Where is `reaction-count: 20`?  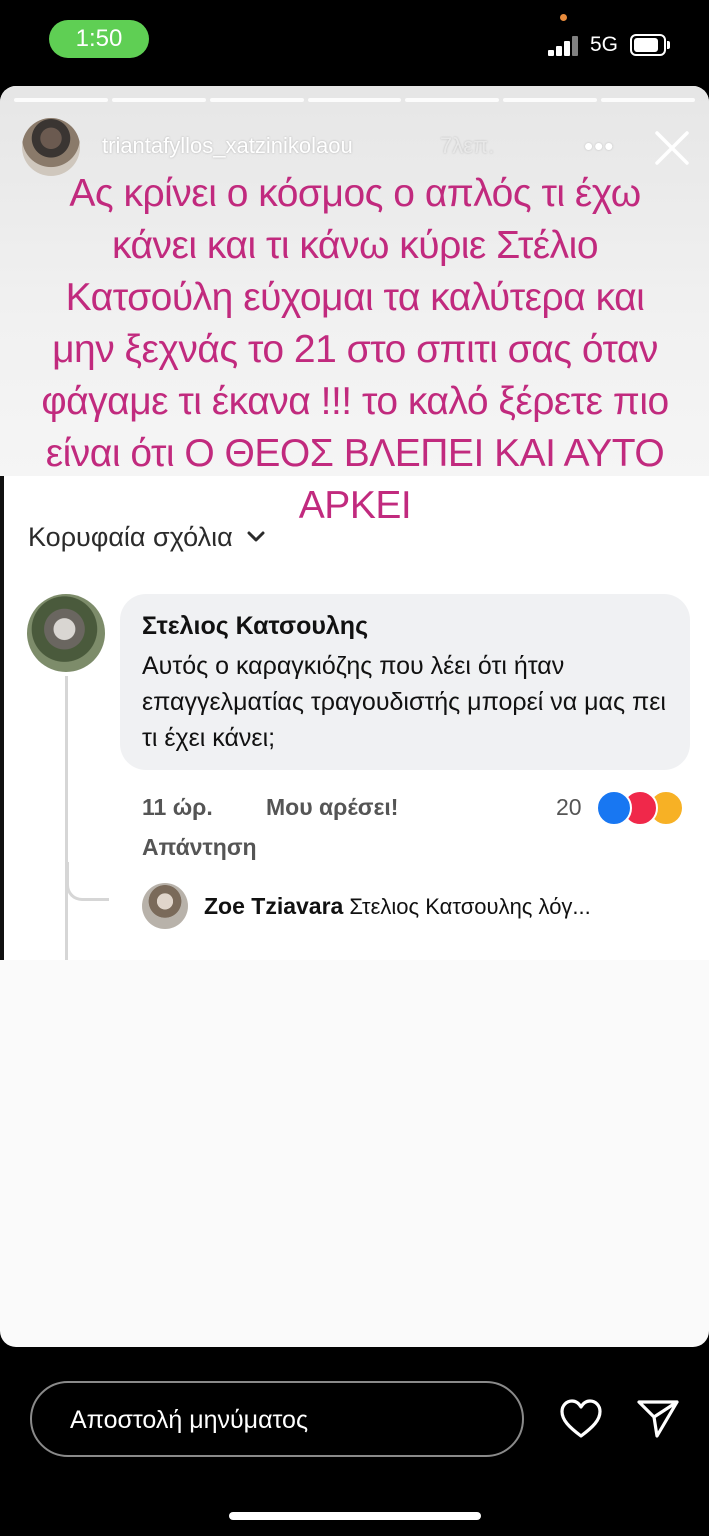 reaction-count: 20 is located at coordinates (569, 807).